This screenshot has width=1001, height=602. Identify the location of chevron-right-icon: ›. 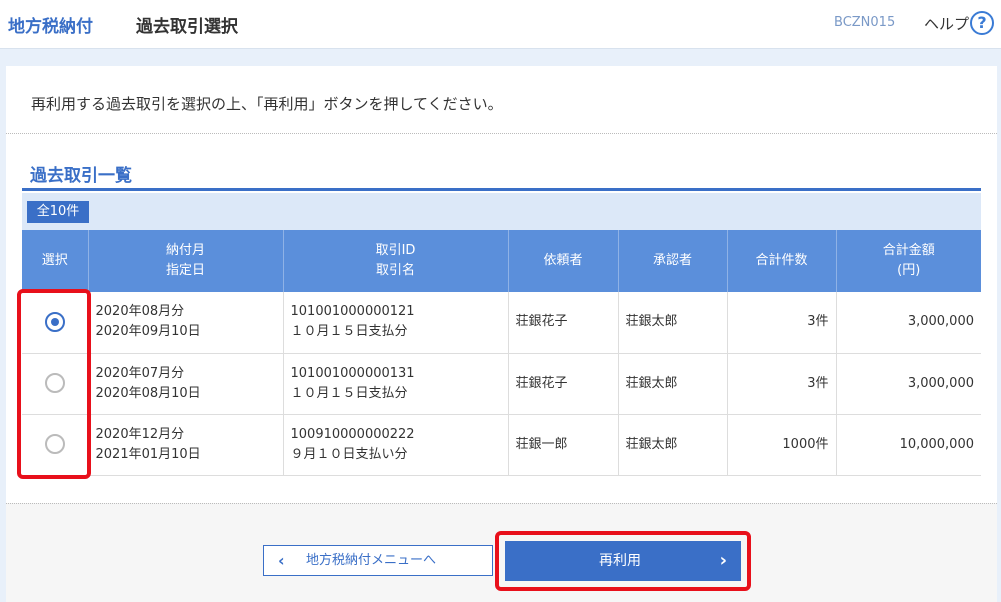
(723, 560).